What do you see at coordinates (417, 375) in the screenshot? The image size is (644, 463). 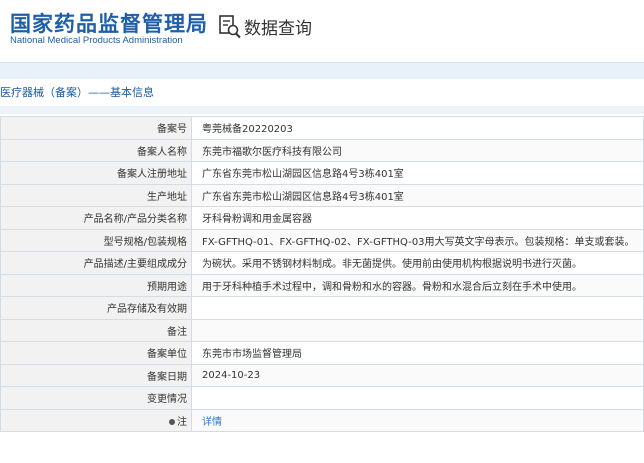 I see `row-value: 2024-10-23` at bounding box center [417, 375].